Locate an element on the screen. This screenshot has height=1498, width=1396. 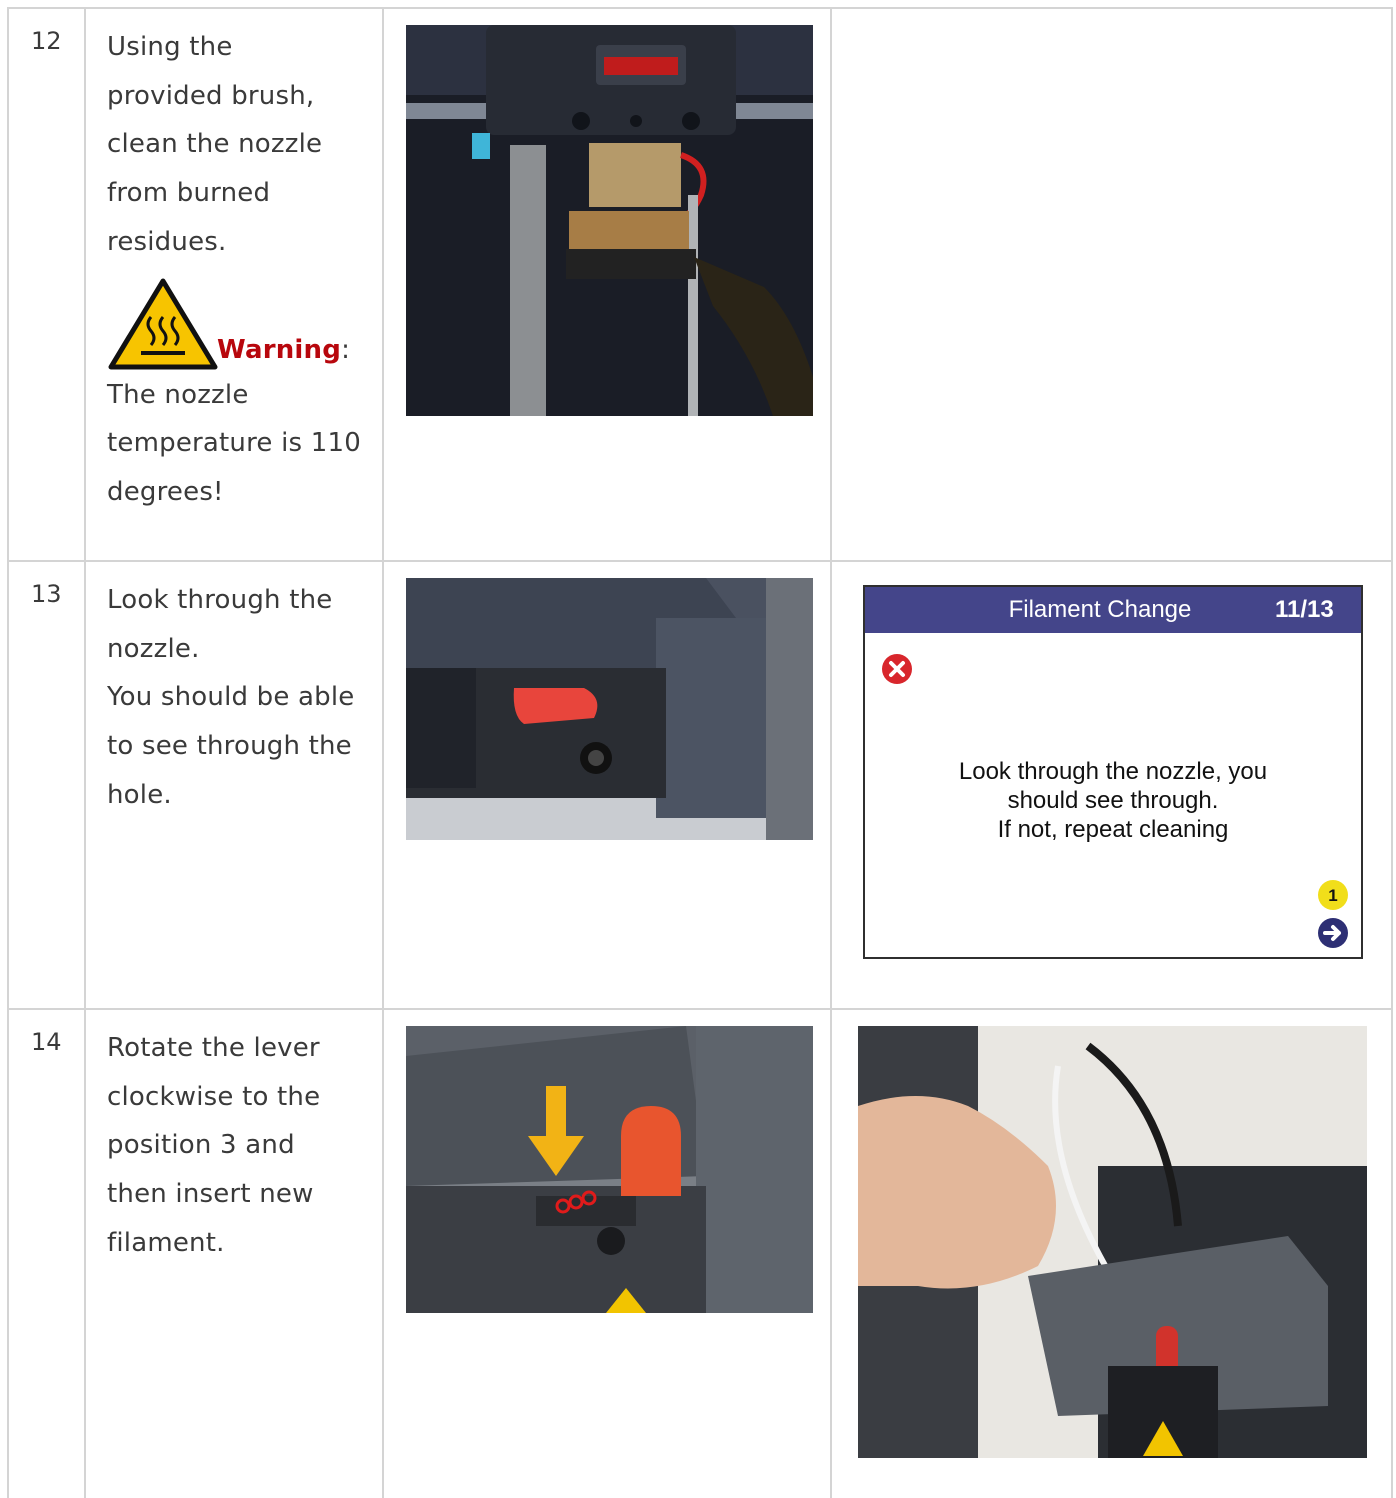
instruction-line: hole. is located at coordinates (139, 794).